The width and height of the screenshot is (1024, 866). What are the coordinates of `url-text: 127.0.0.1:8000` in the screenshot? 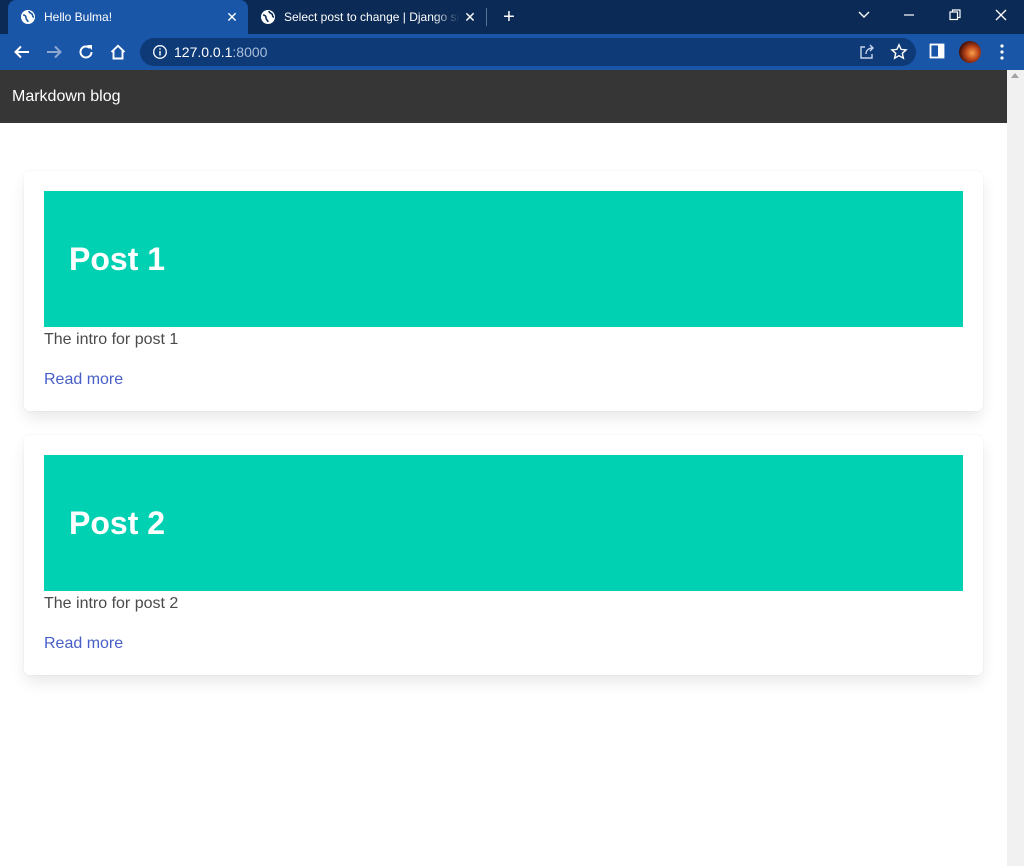 It's located at (220, 52).